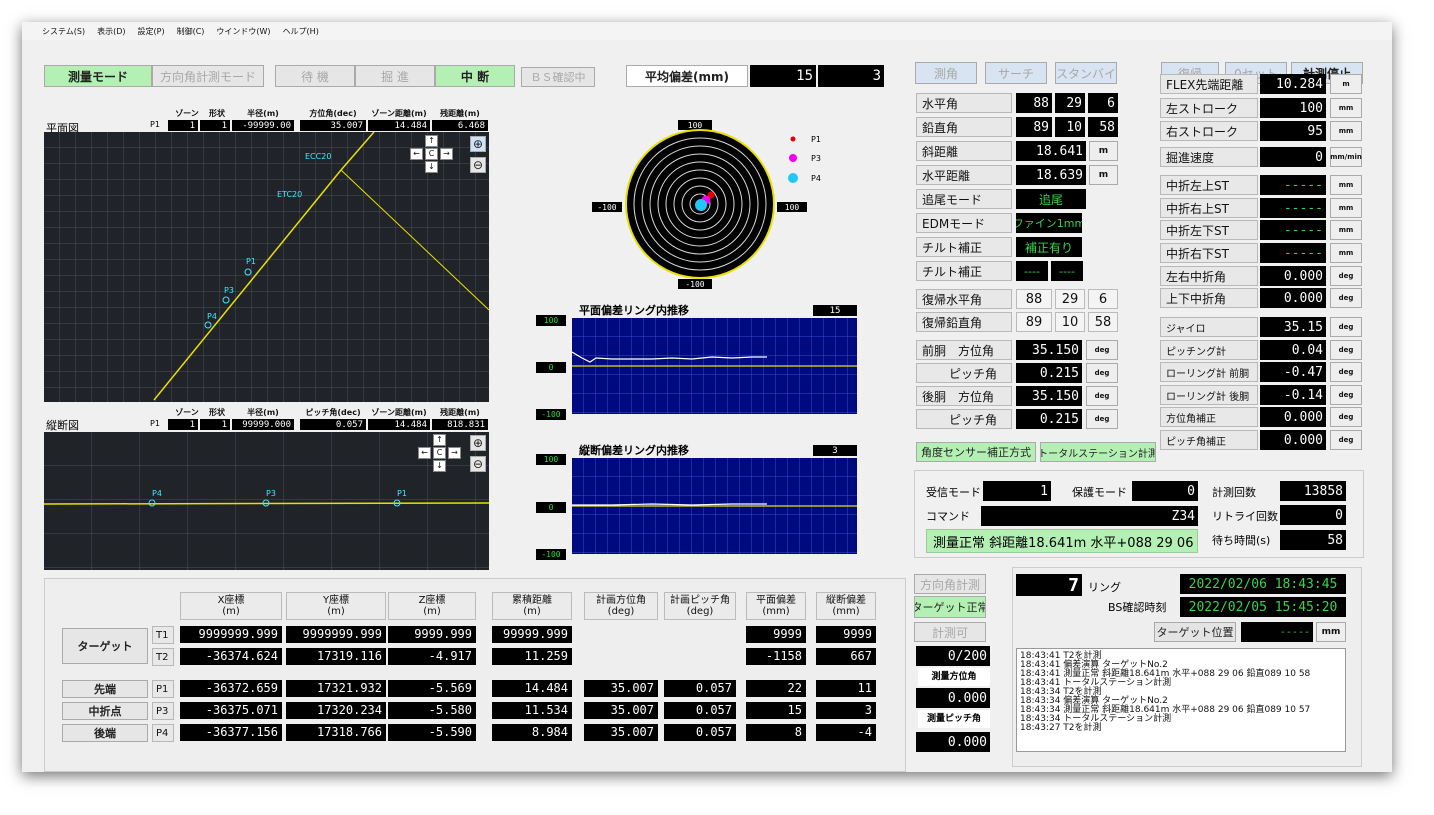 This screenshot has height=815, width=1434. I want to click on fold-left-upper-unit: mm, so click(1346, 185).